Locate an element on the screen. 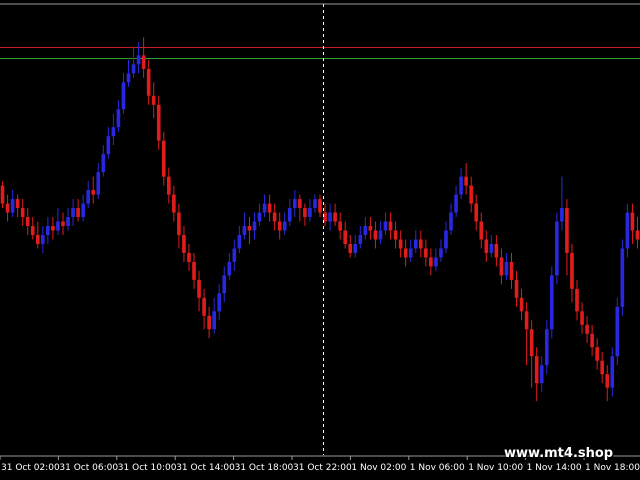  x-tick-label: 31 Oct 22:00 is located at coordinates (322, 468).